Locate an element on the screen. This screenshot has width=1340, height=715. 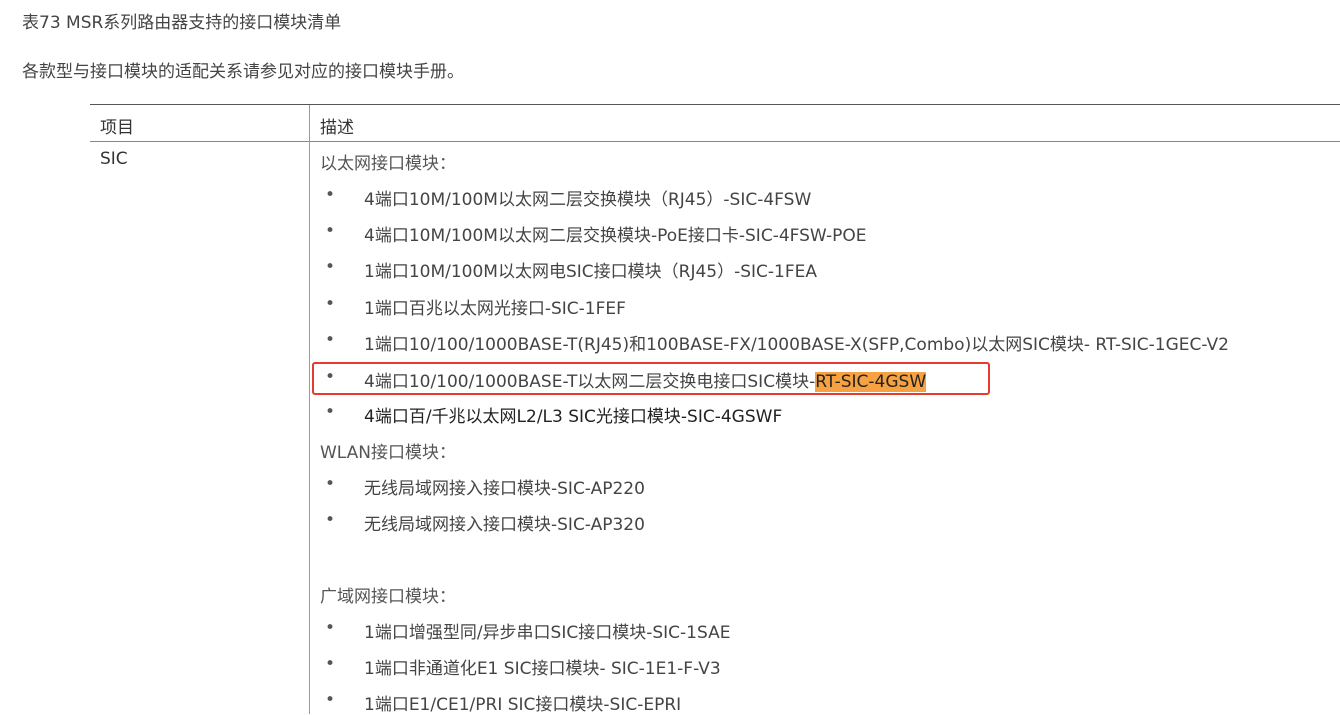
table-top-border is located at coordinates (715, 104).